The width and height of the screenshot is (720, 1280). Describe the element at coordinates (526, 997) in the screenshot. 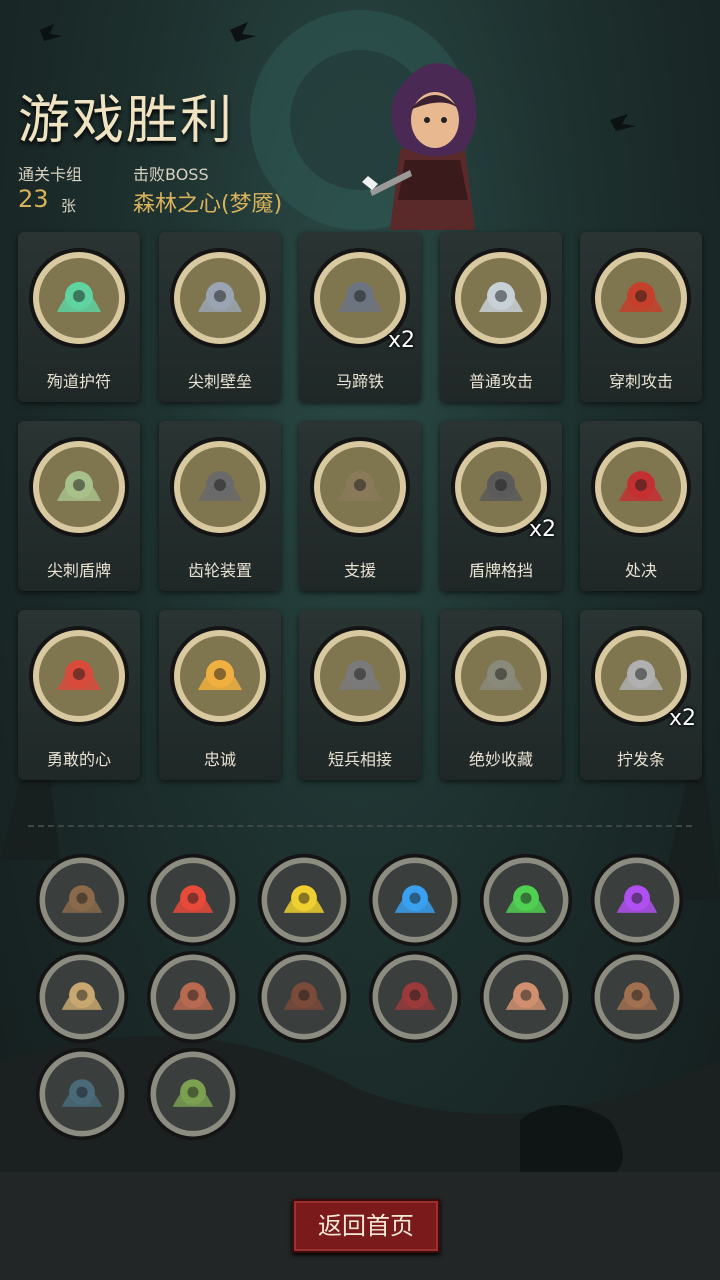

I see `card-hand-icon` at that location.